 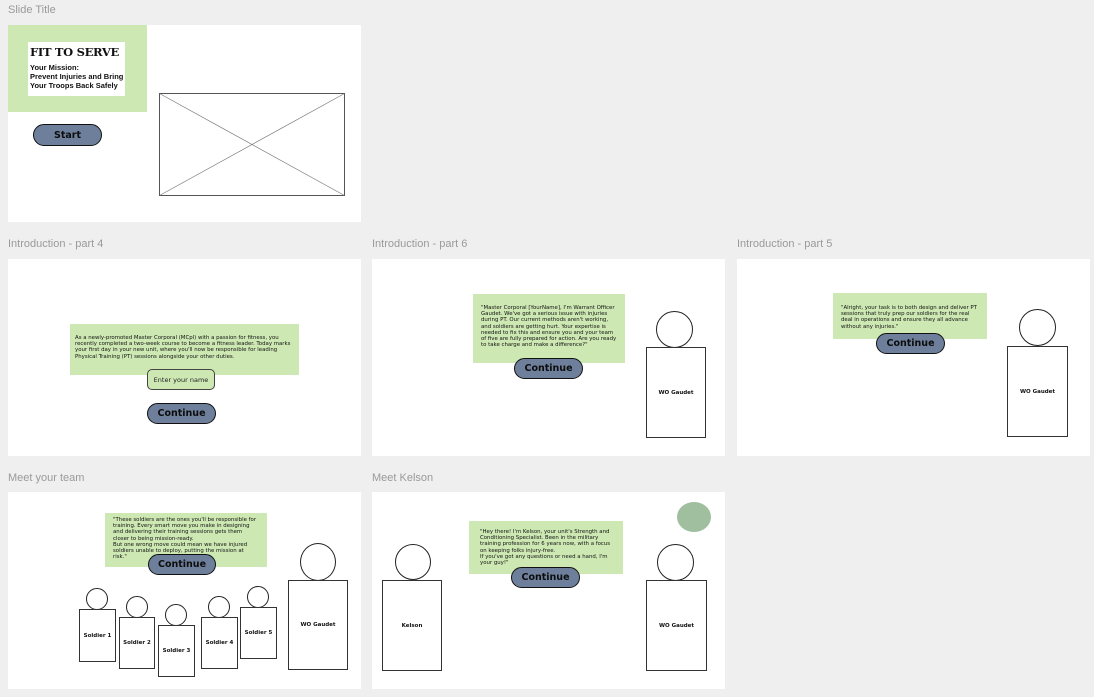 What do you see at coordinates (77, 76) in the screenshot?
I see `mission-line-2: Prevent Injuries and Bring` at bounding box center [77, 76].